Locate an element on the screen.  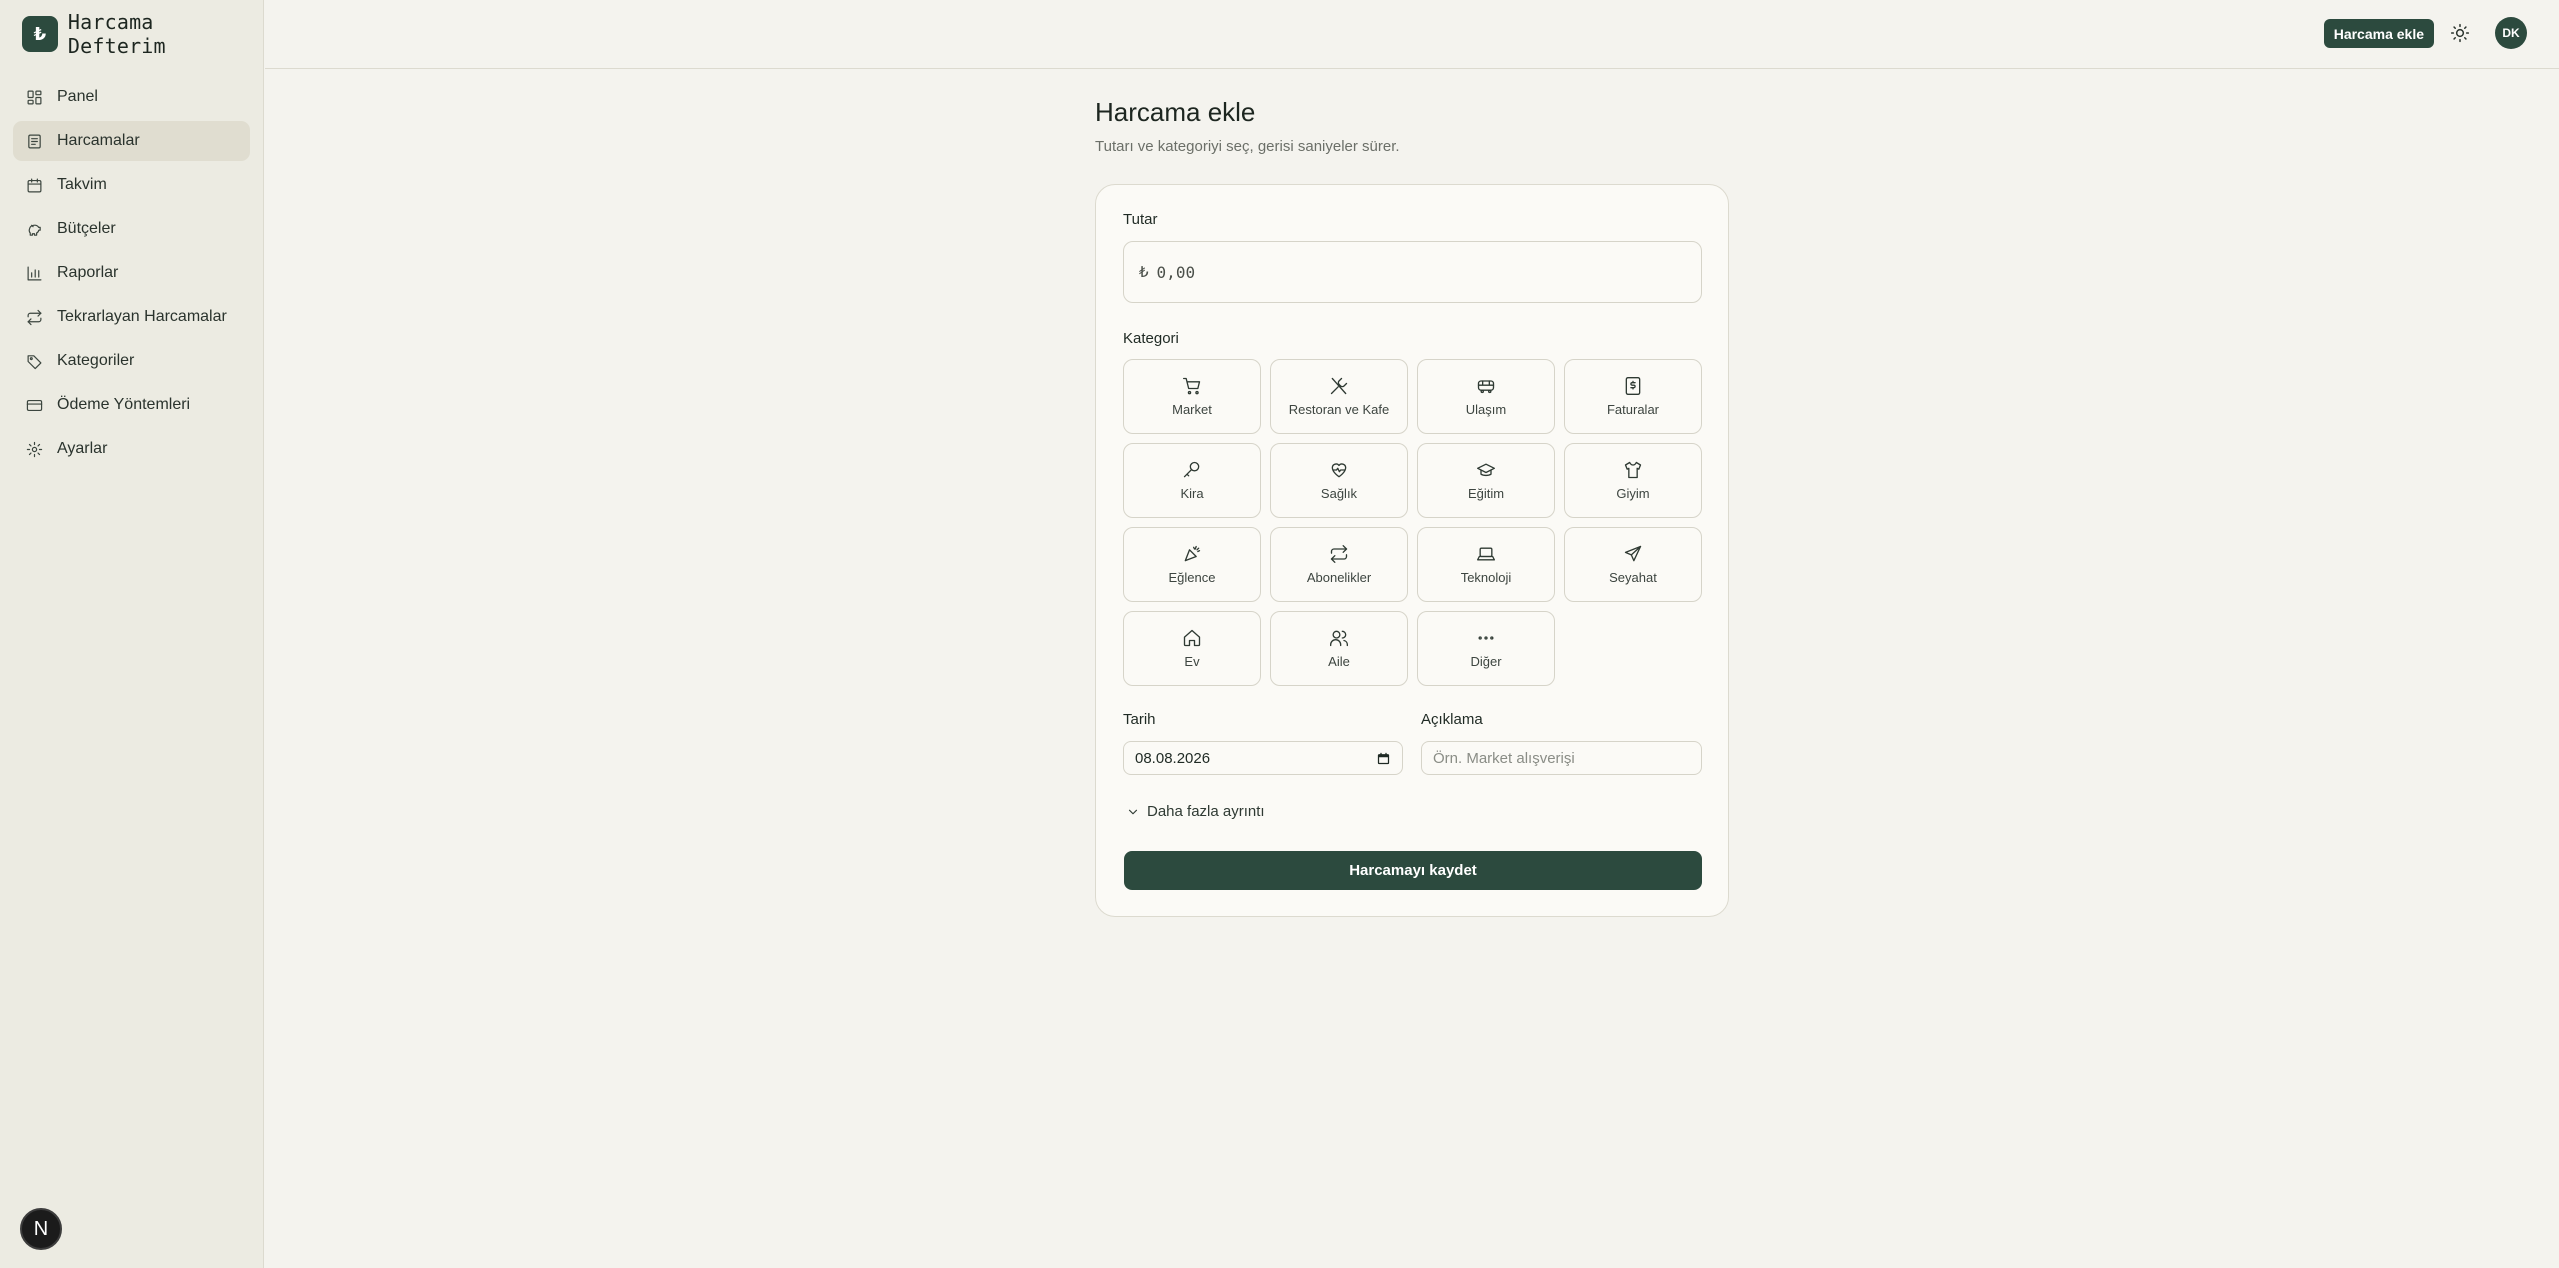
category-diger: Diğer is located at coordinates (1486, 648).